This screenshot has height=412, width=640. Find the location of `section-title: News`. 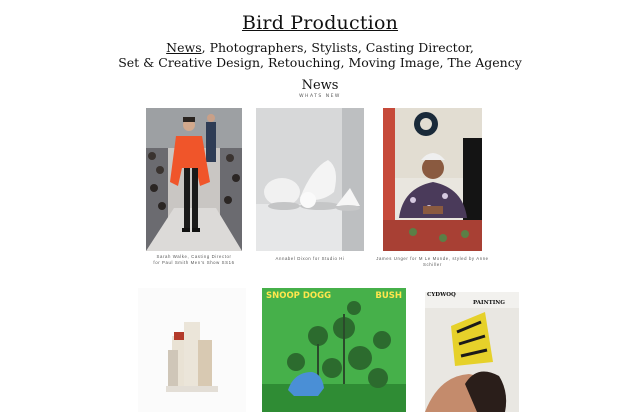

section-title: News is located at coordinates (320, 85).